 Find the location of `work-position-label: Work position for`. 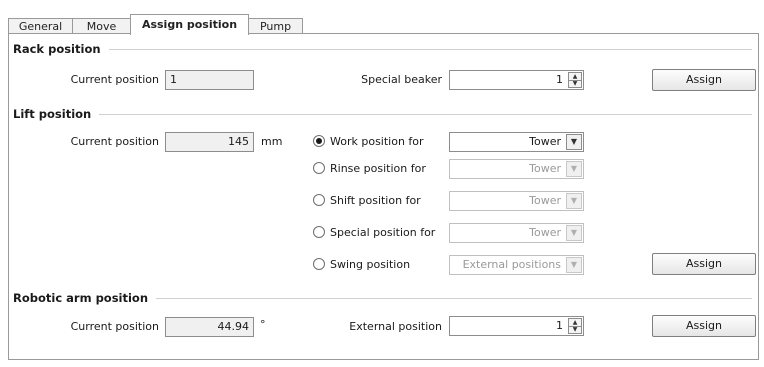

work-position-label: Work position for is located at coordinates (377, 141).